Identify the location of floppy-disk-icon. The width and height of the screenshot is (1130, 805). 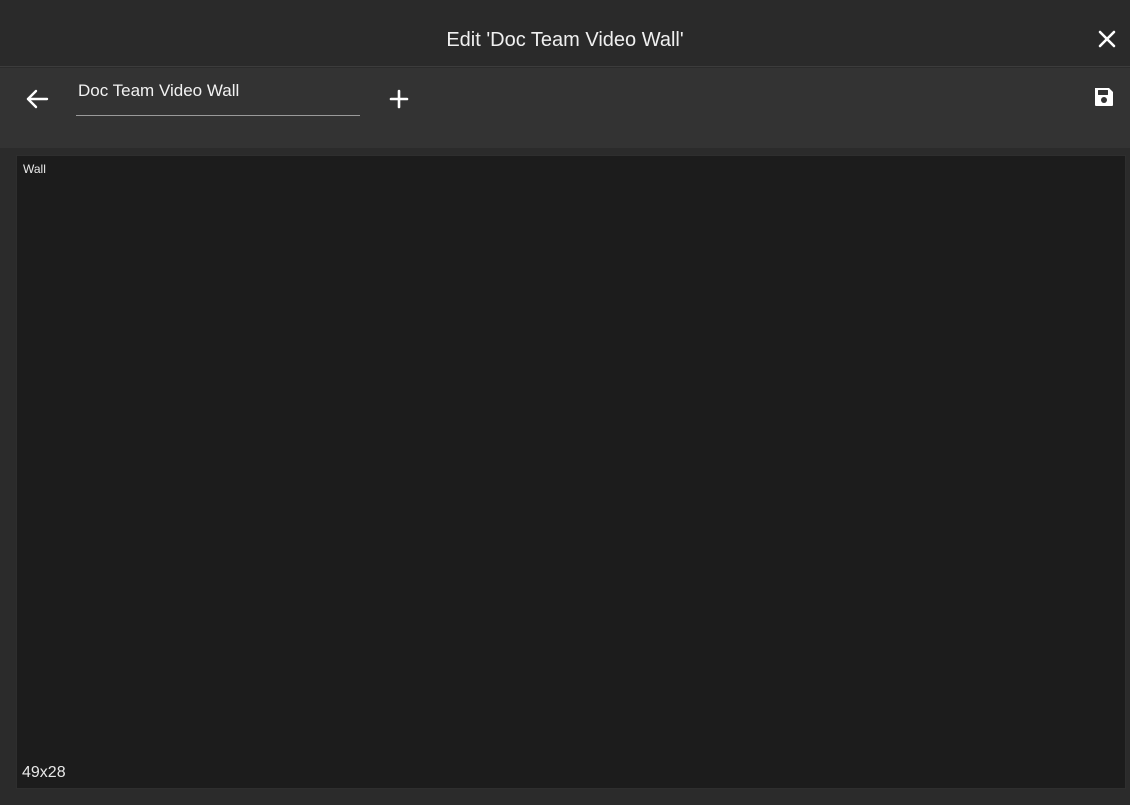
(1104, 97).